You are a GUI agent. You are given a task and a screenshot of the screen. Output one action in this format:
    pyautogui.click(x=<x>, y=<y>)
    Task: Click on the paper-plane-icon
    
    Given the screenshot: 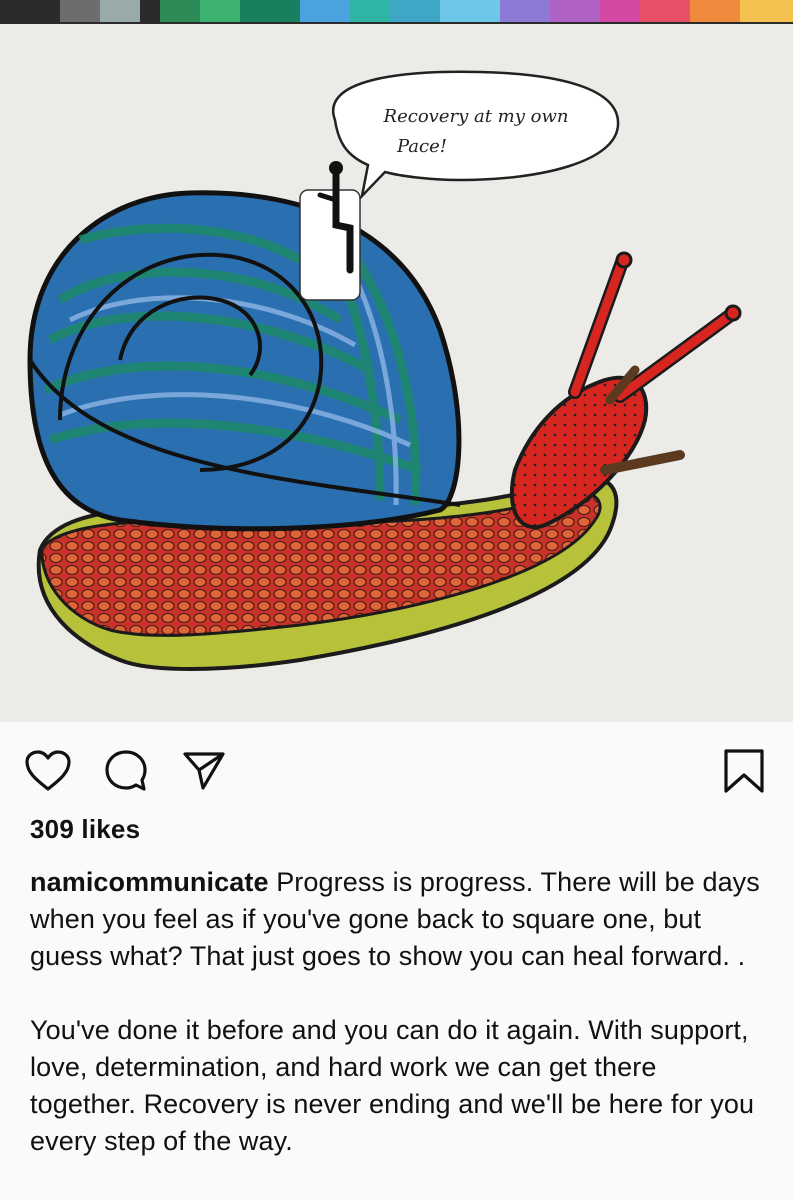 What is the action you would take?
    pyautogui.click(x=204, y=771)
    